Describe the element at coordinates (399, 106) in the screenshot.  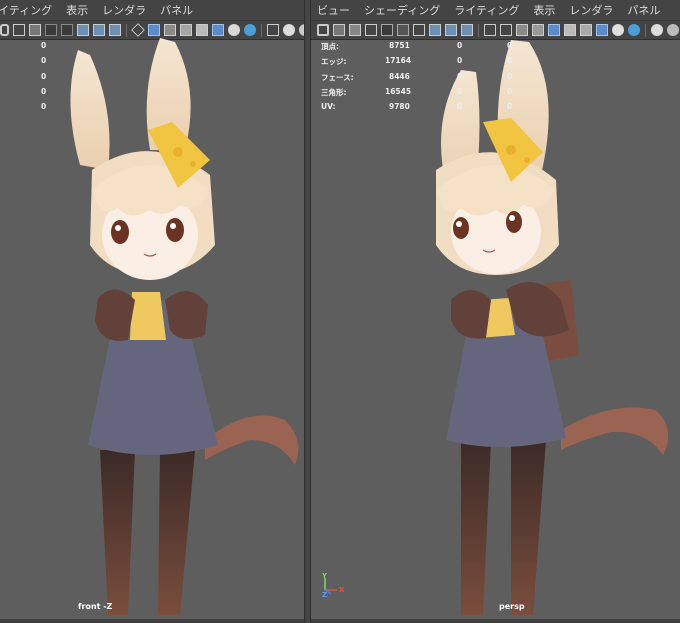
I see `hud-uvs-value: 9780` at that location.